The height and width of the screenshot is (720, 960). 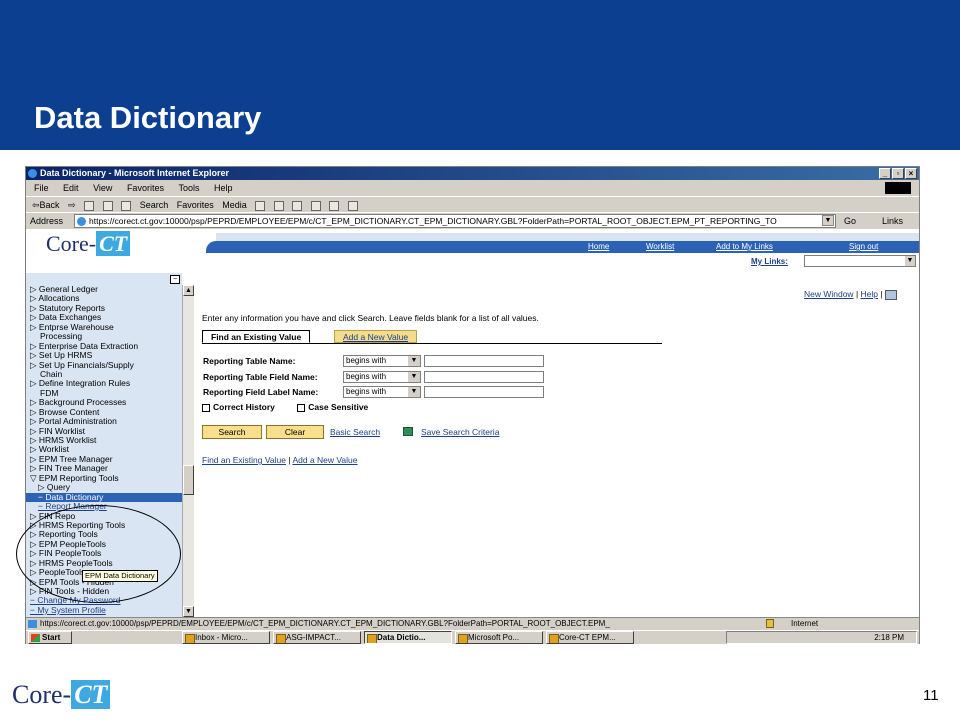 What do you see at coordinates (88, 244) in the screenshot?
I see `corect-logo: Core- CT` at bounding box center [88, 244].